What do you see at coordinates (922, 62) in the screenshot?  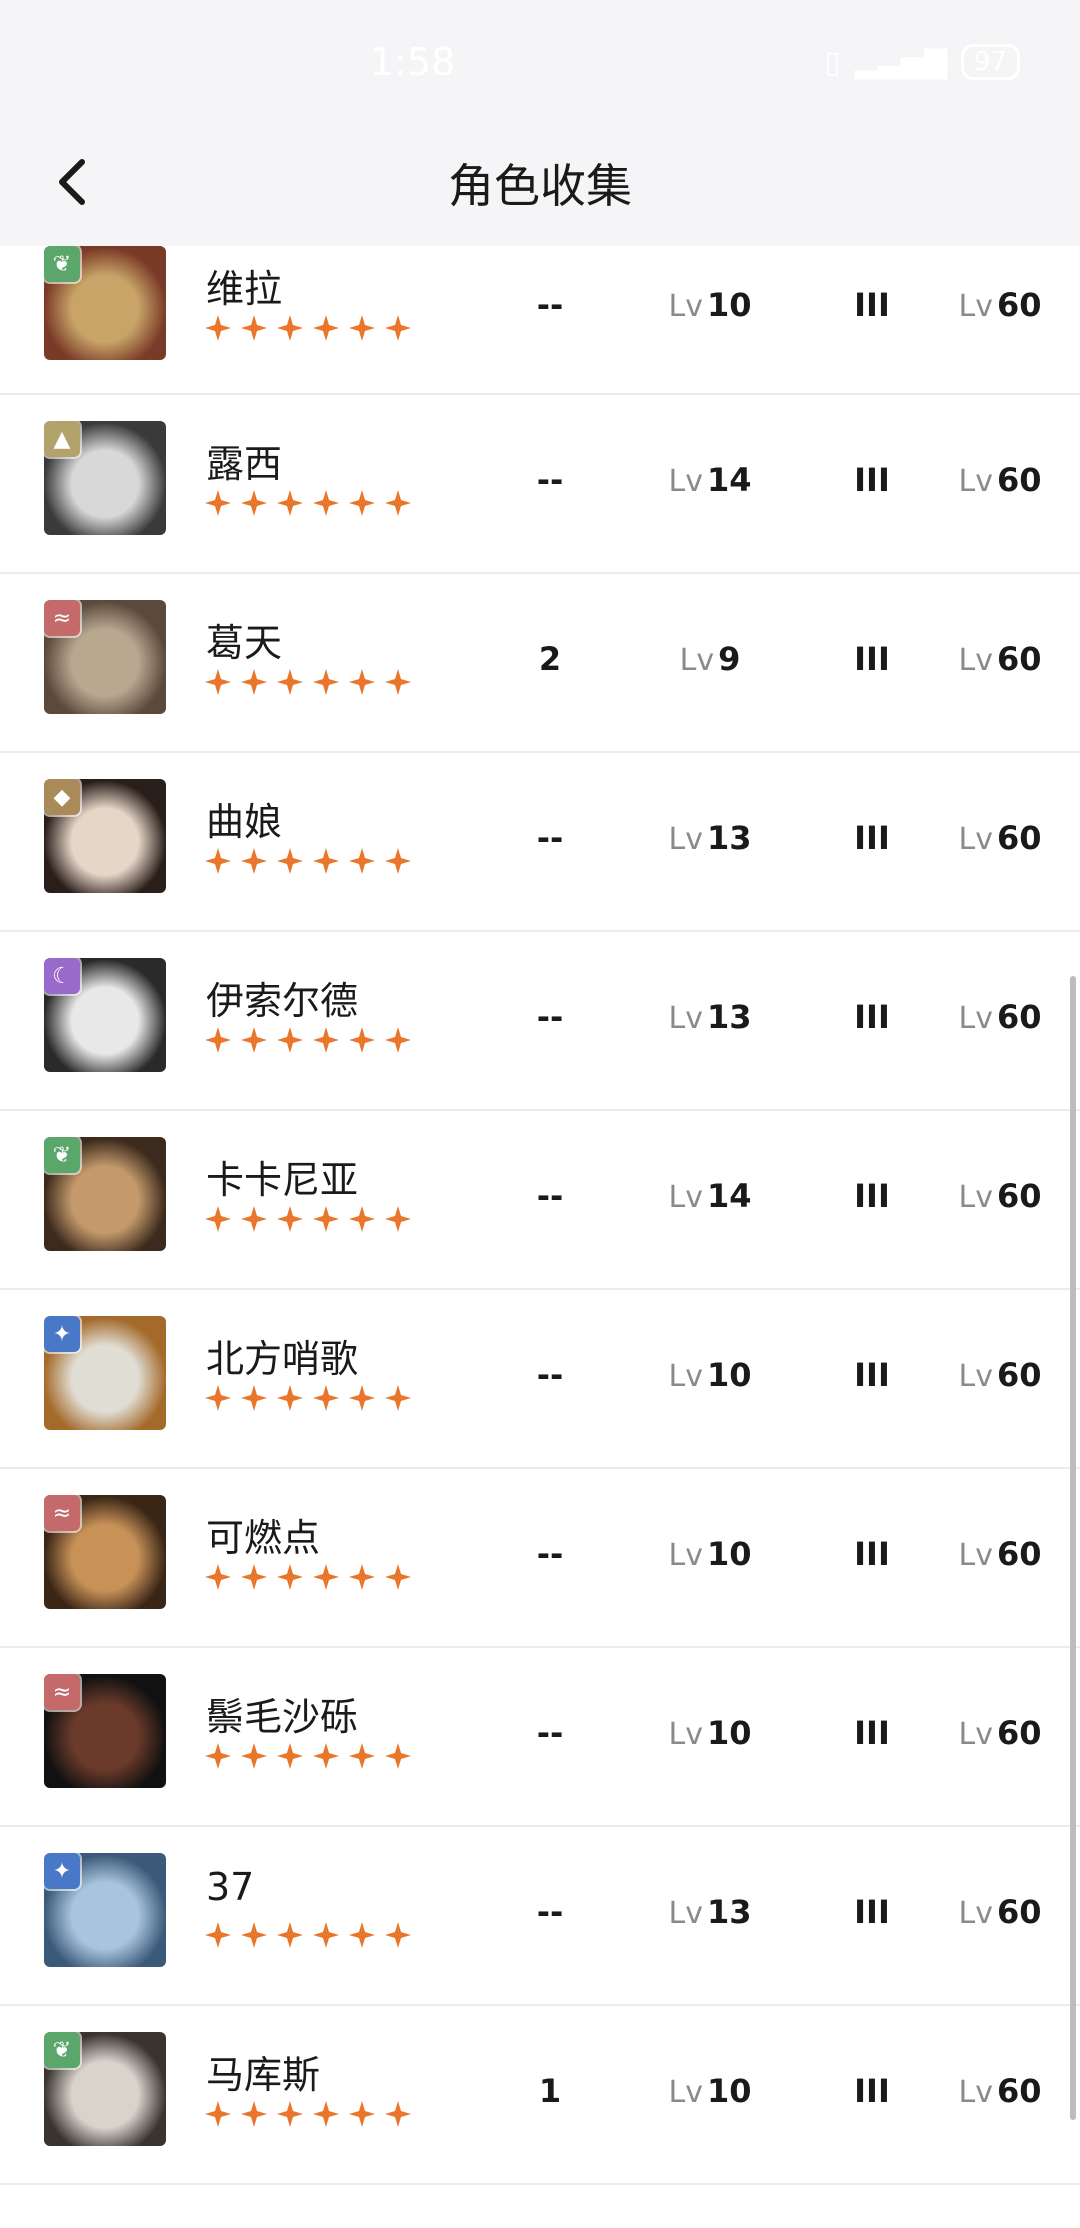 I see `status-icons: ▯ ▂▃▅▇ 97` at bounding box center [922, 62].